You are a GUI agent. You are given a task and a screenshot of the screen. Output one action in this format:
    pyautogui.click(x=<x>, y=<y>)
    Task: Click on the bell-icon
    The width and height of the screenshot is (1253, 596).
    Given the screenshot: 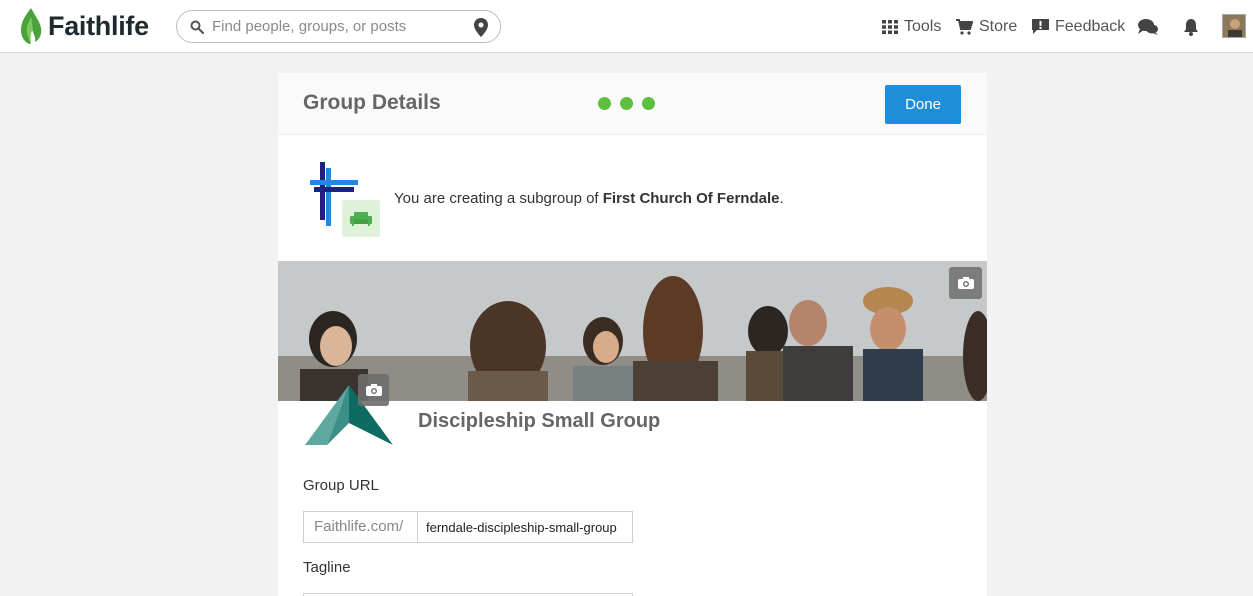 What is the action you would take?
    pyautogui.click(x=1191, y=27)
    